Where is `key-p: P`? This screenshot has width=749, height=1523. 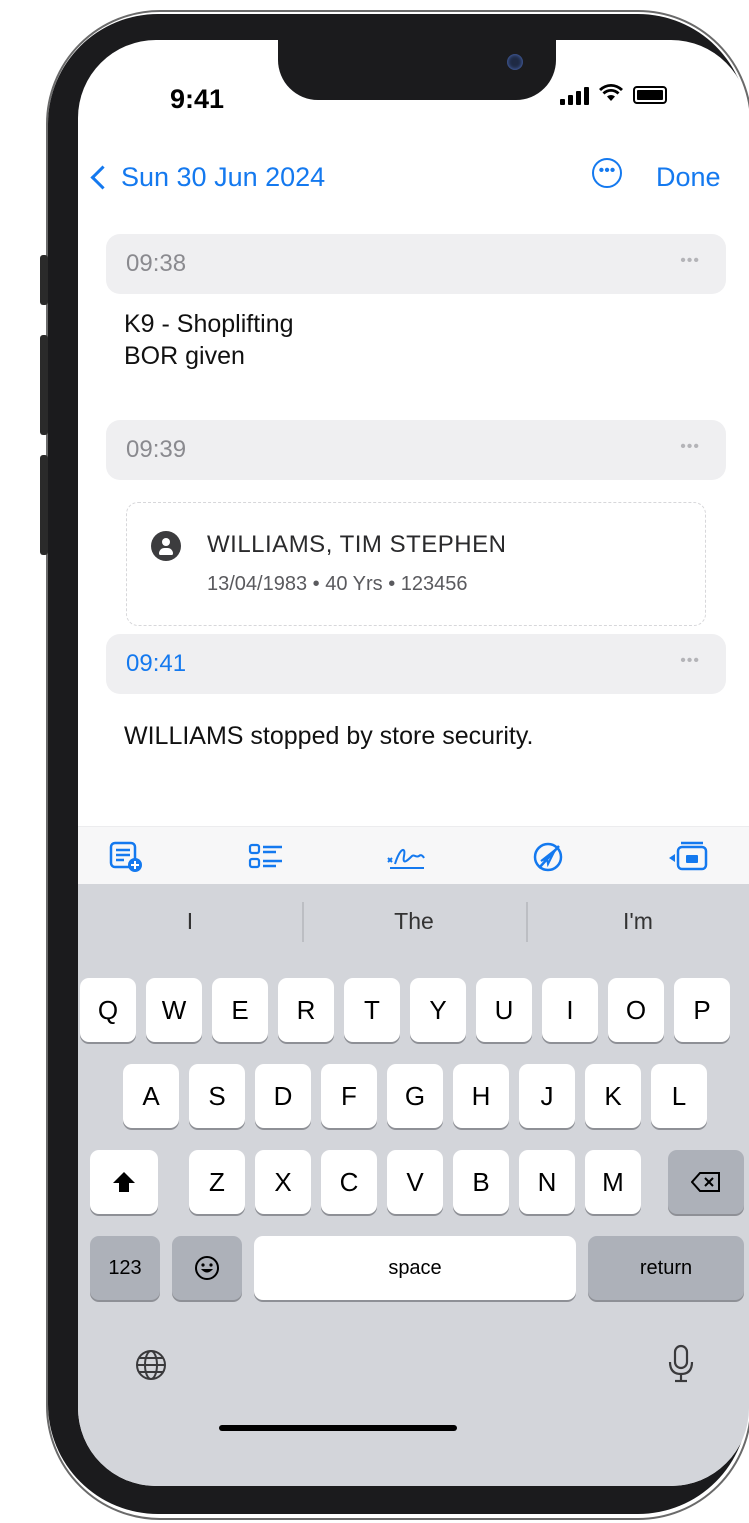
key-p: P is located at coordinates (702, 1010).